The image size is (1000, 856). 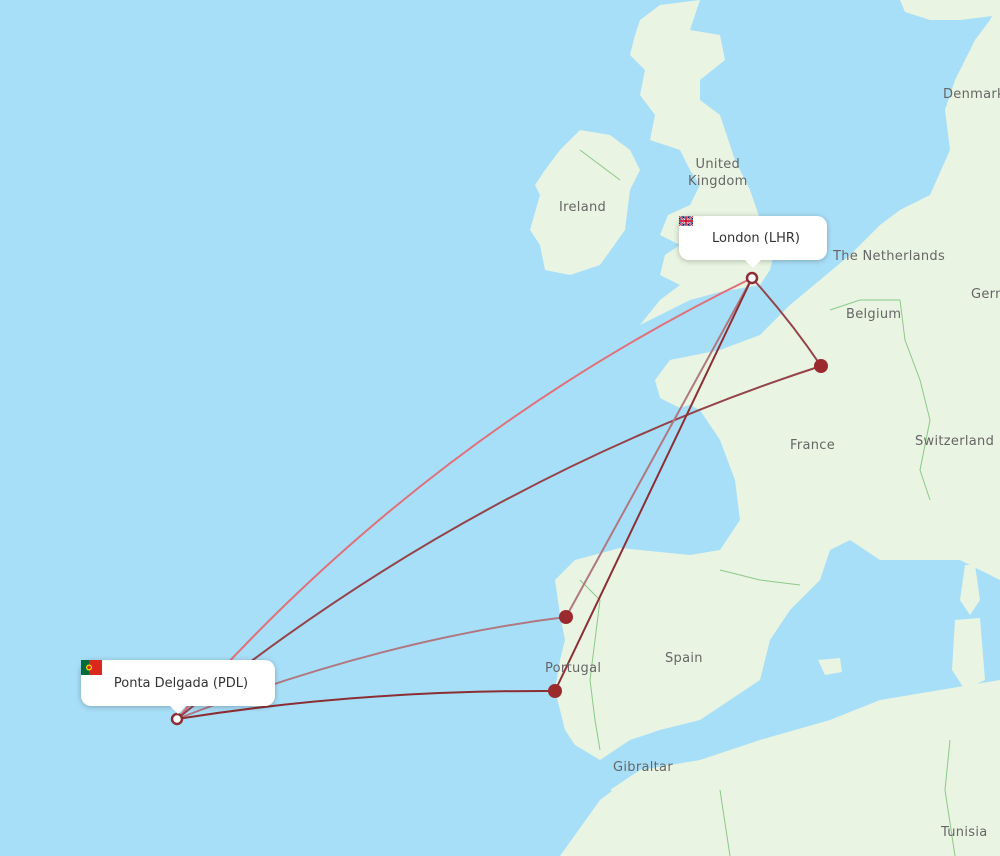 I want to click on mallorca, so click(x=830, y=666).